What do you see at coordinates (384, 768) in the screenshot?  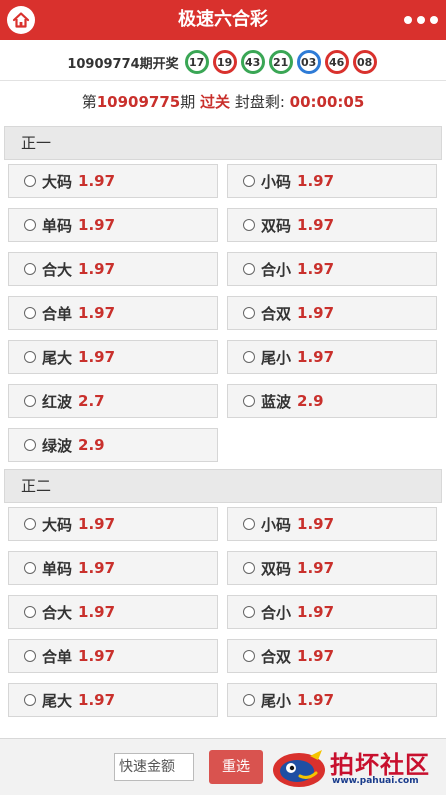 I see `watermark-text: 拍坏社区 www.pahuai.com` at bounding box center [384, 768].